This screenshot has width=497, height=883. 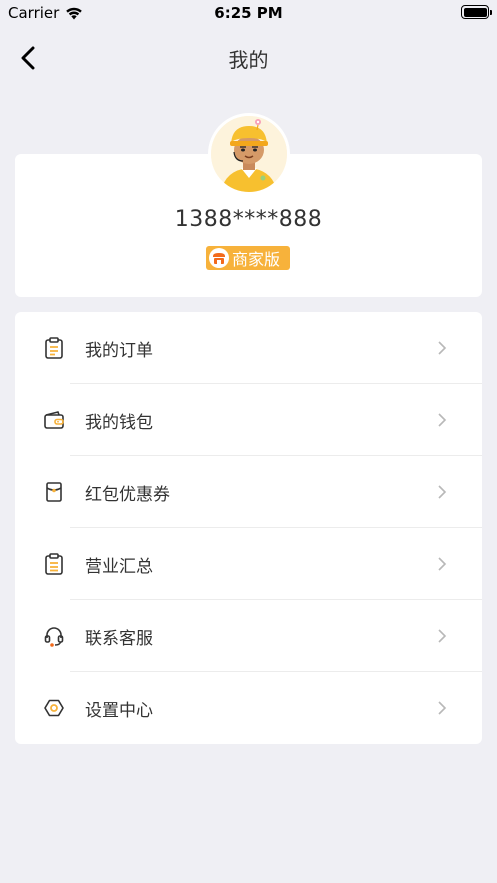 I want to click on headset-icon, so click(x=54, y=637).